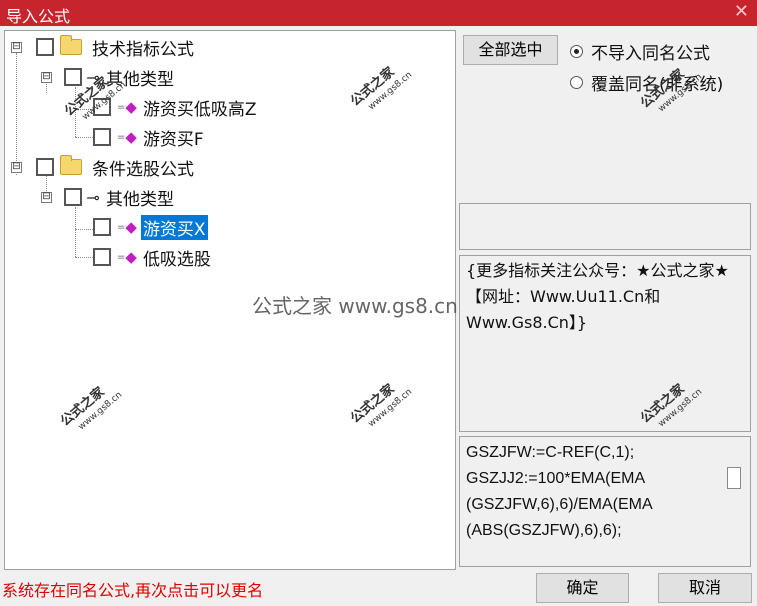  Describe the element at coordinates (705, 588) in the screenshot. I see `cancel-button: 取消` at that location.